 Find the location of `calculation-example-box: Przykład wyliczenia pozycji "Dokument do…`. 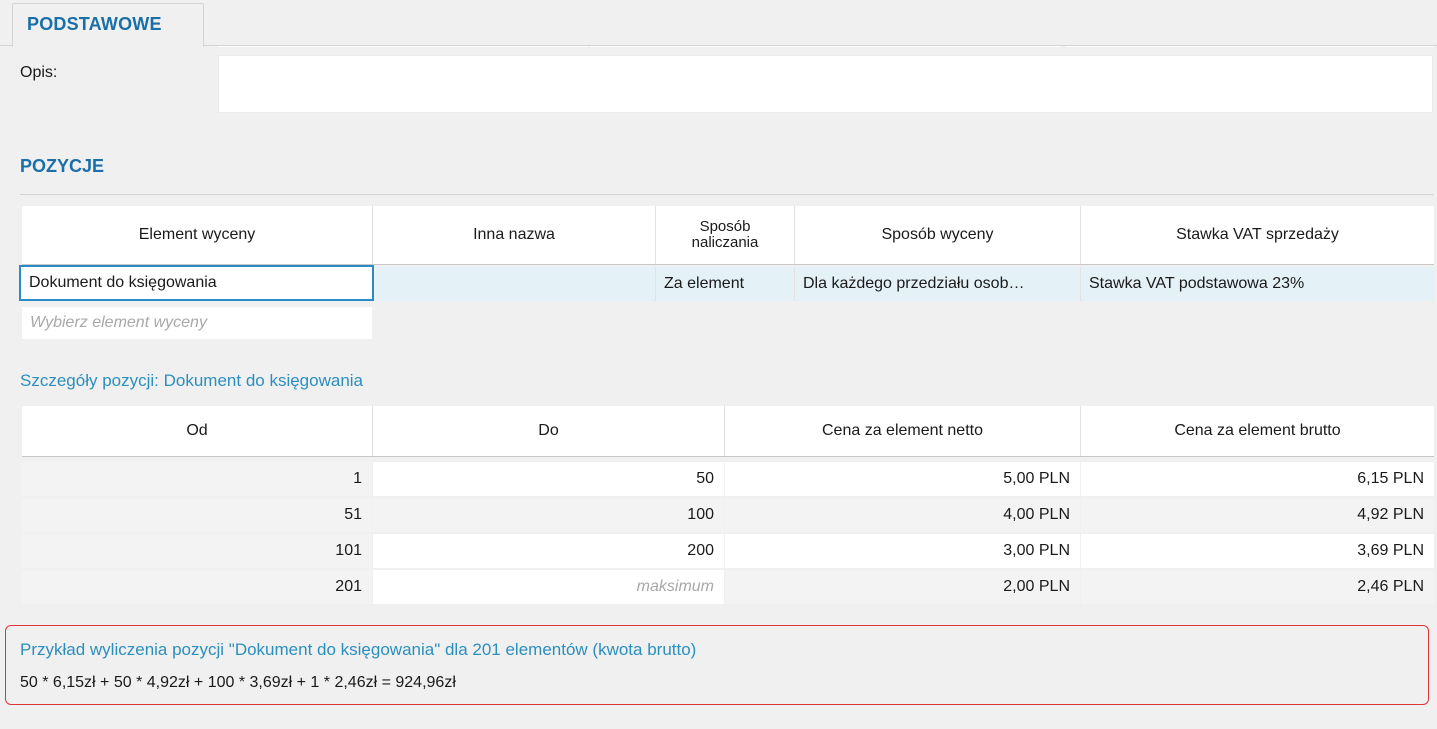

calculation-example-box: Przykład wyliczenia pozycji "Dokument do… is located at coordinates (717, 665).